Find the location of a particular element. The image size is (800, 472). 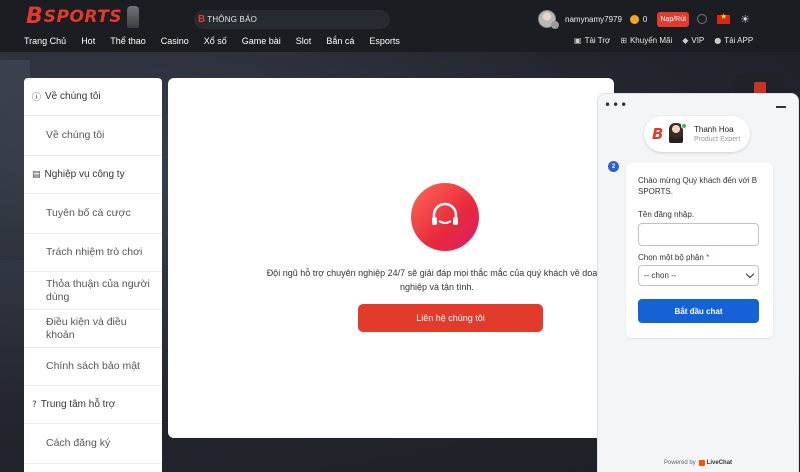

nav-item-vip: ◆ VIP is located at coordinates (693, 40).